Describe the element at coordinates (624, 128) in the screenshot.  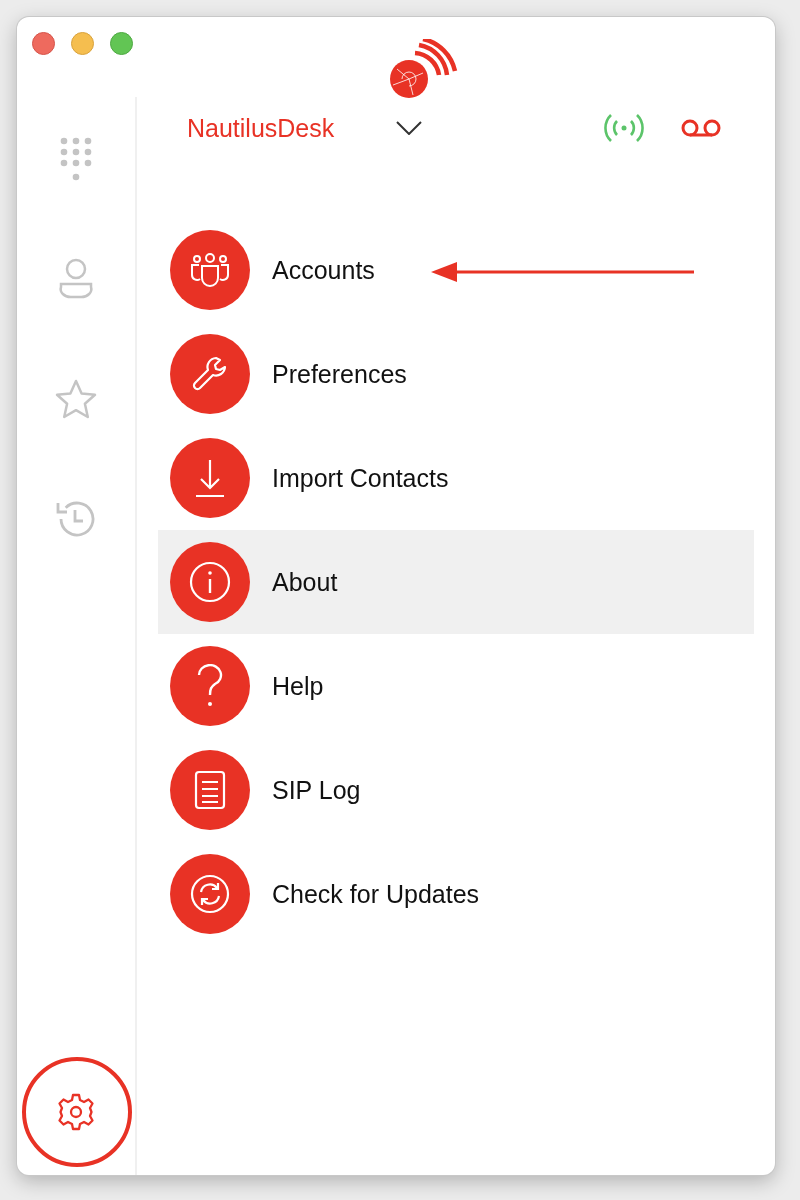
I see `connection-status-icon` at that location.